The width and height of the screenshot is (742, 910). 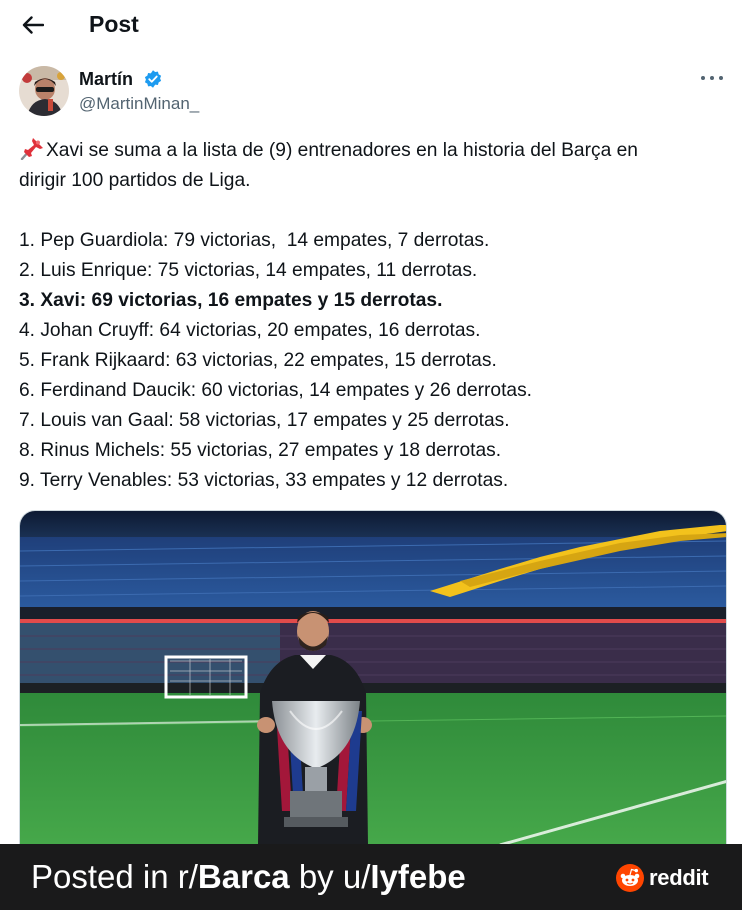 I want to click on avatar-image, so click(x=44, y=91).